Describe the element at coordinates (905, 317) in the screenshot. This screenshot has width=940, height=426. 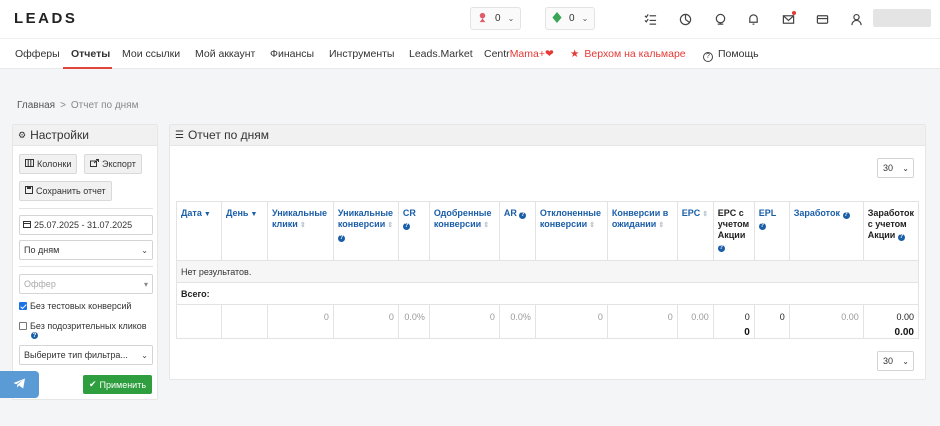
I see `total-earnings-promo-value: 0.00` at that location.